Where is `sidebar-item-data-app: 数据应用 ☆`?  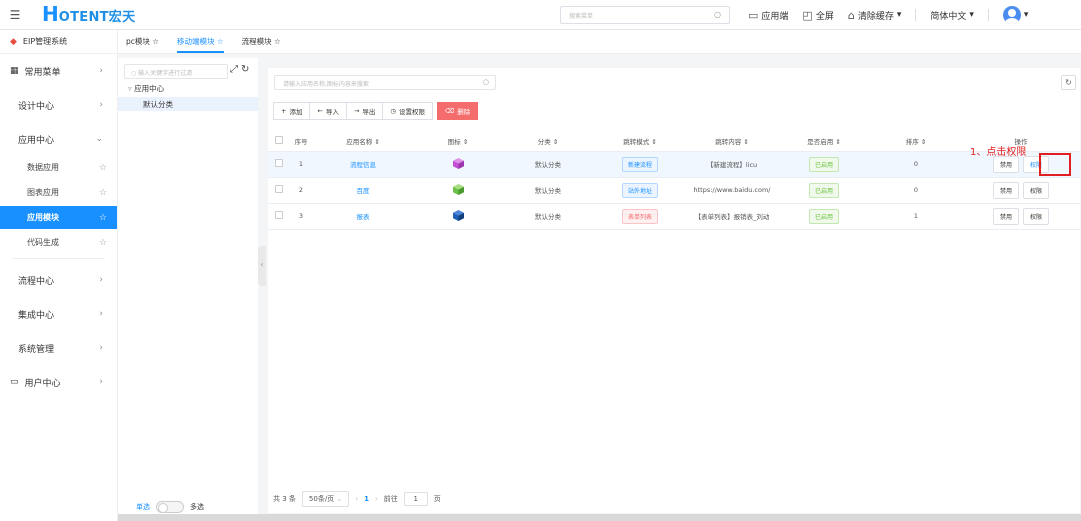
sidebar-item-data-app: 数据应用 ☆ is located at coordinates (58, 167).